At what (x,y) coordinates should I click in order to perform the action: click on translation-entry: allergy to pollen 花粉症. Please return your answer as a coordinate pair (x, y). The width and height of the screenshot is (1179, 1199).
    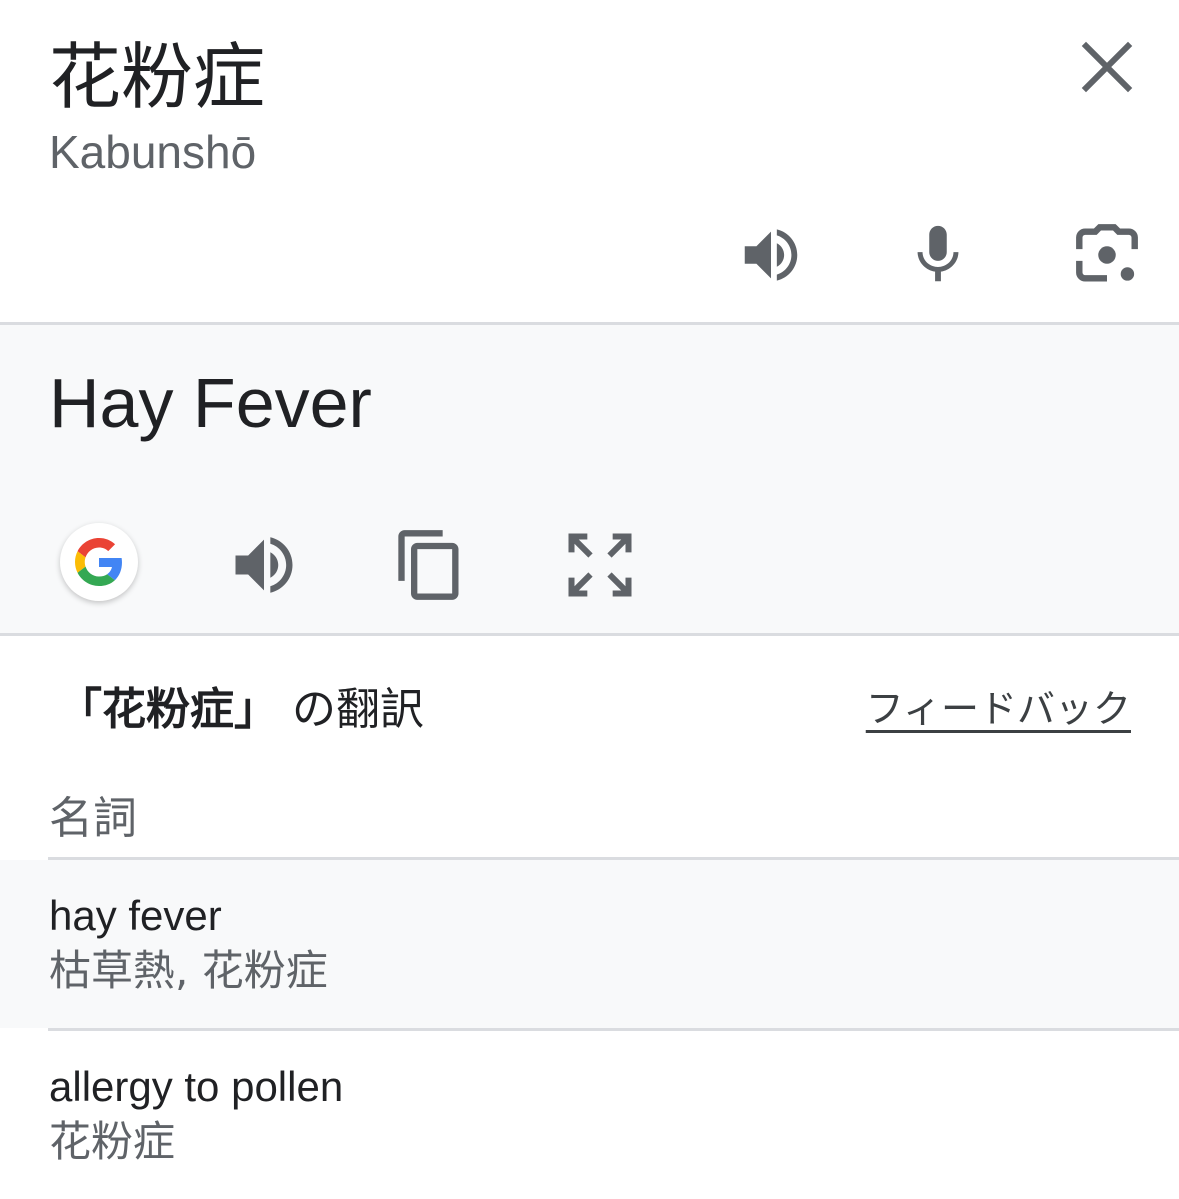
    Looking at the image, I should click on (589, 1115).